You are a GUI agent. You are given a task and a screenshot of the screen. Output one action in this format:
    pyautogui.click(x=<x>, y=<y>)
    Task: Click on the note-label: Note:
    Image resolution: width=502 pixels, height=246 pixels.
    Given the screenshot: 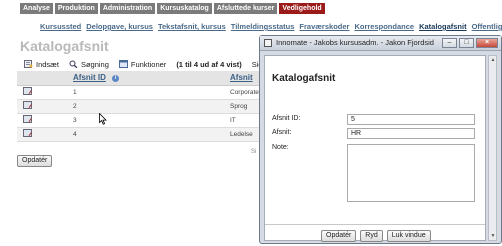 What is the action you would take?
    pyautogui.click(x=280, y=147)
    